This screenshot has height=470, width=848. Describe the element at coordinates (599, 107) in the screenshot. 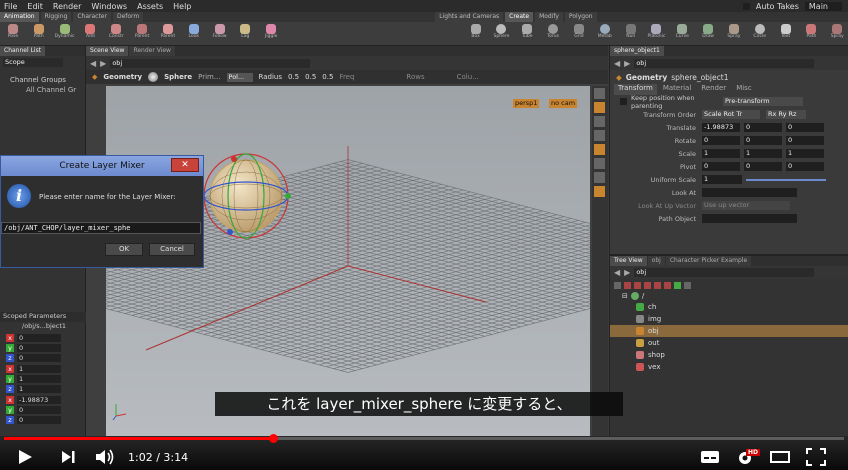

I see `ghost-icon` at that location.